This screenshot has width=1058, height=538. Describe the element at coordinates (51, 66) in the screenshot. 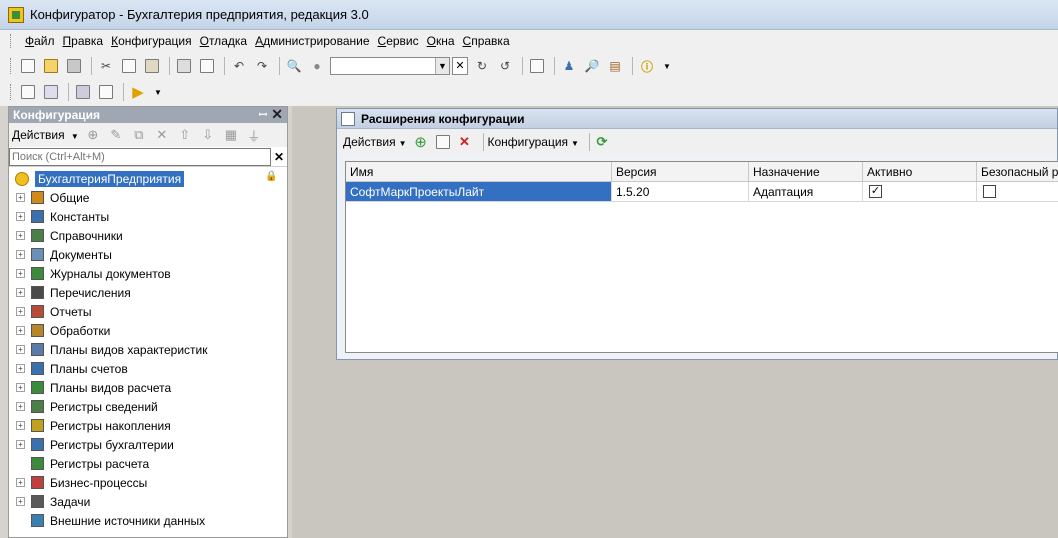

I see `open-button` at that location.